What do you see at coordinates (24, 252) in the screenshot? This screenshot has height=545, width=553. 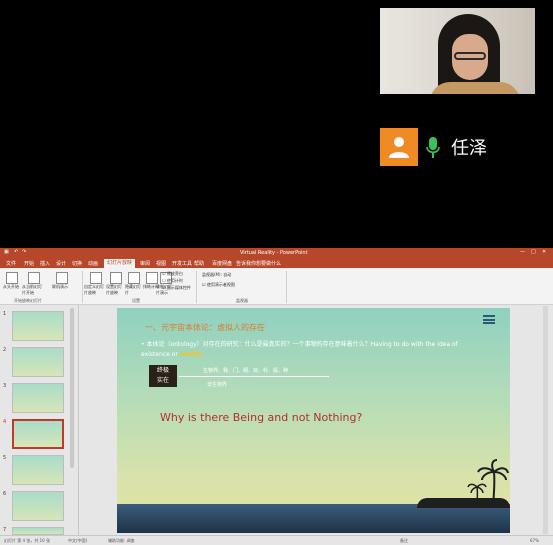 I see `redo-icon: ↷` at bounding box center [24, 252].